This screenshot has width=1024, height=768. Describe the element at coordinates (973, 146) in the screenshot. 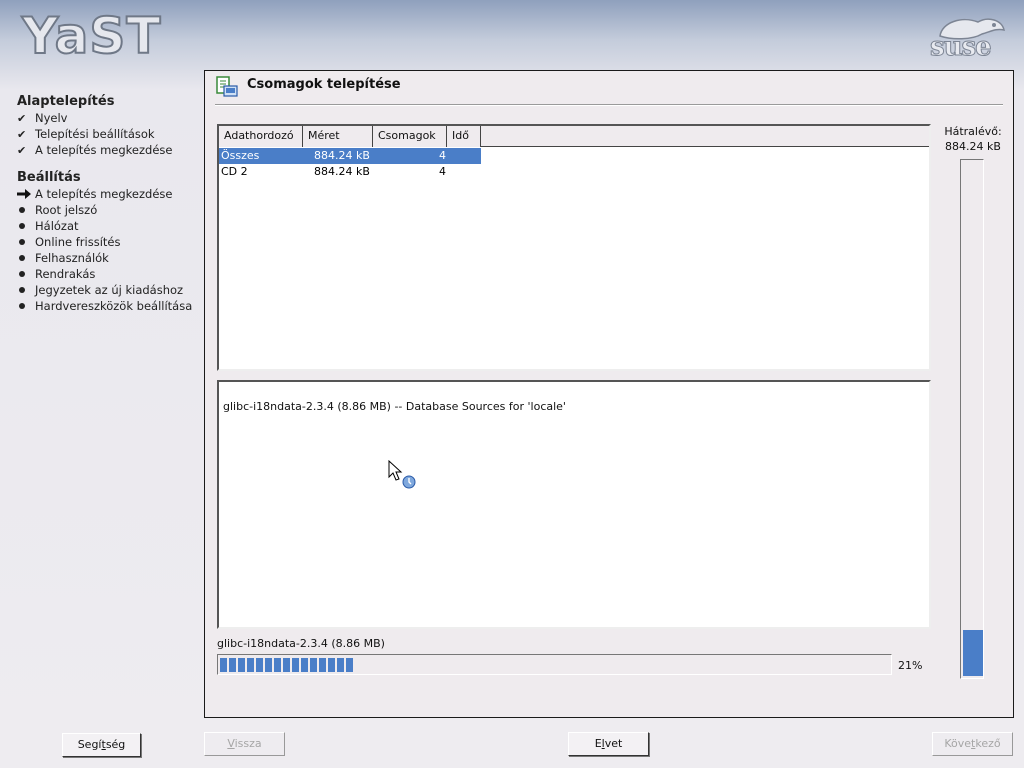

I see `remaining-value: 884.24 kB` at that location.